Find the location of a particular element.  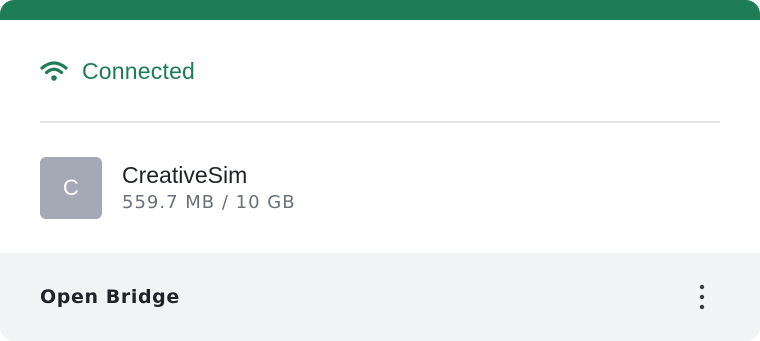

avatar-letter: C is located at coordinates (71, 187).